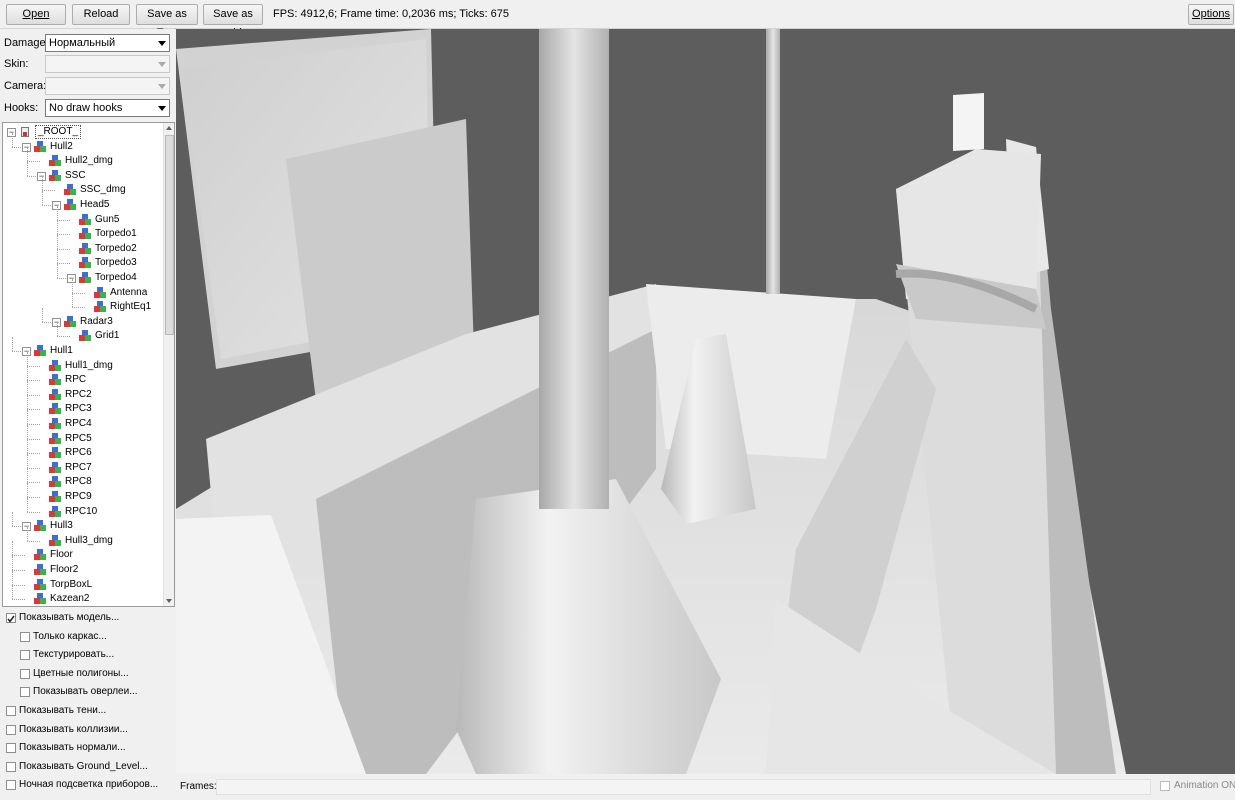  What do you see at coordinates (75, 175) in the screenshot?
I see `tree-node-label: SSC` at bounding box center [75, 175].